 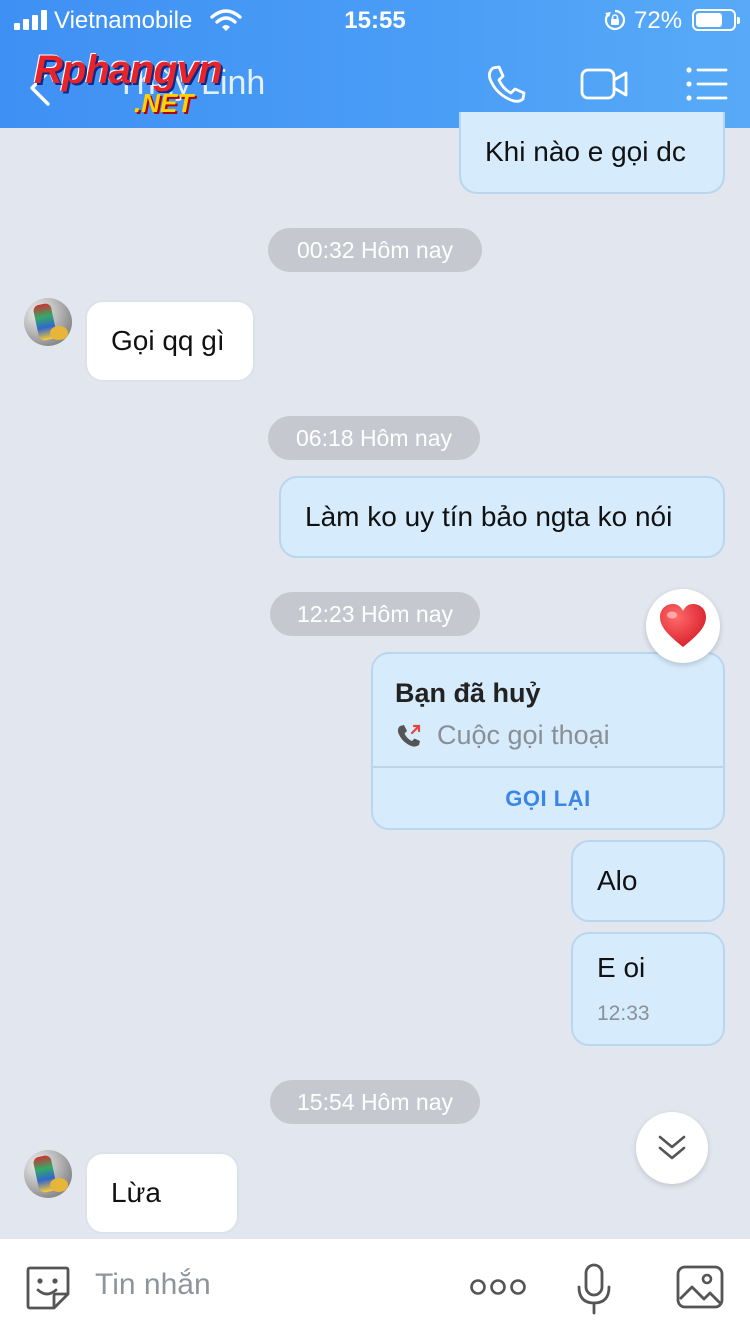 I want to click on scroll-to-bottom-button, so click(x=672, y=1148).